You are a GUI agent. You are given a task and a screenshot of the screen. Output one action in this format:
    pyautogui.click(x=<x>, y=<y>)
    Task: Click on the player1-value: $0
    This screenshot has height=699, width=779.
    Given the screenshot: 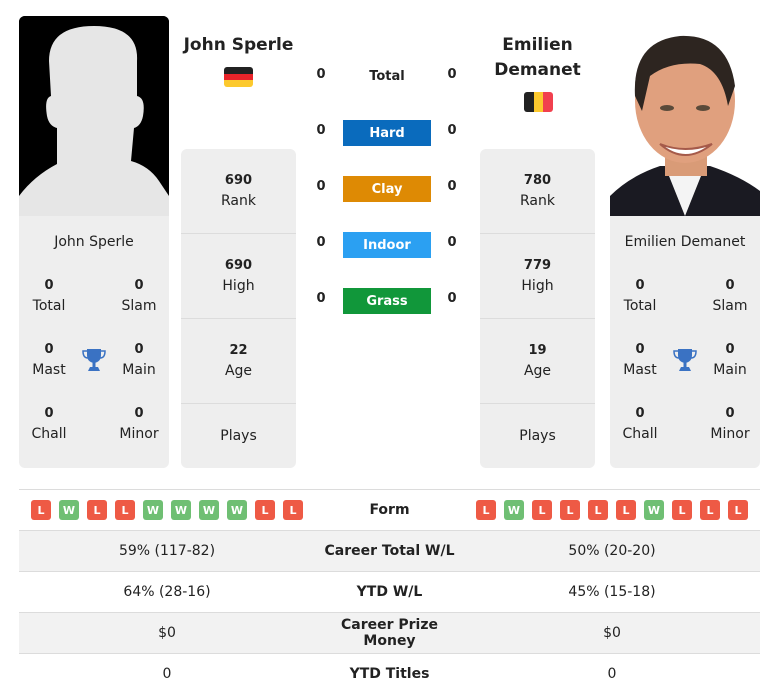 What is the action you would take?
    pyautogui.click(x=167, y=633)
    